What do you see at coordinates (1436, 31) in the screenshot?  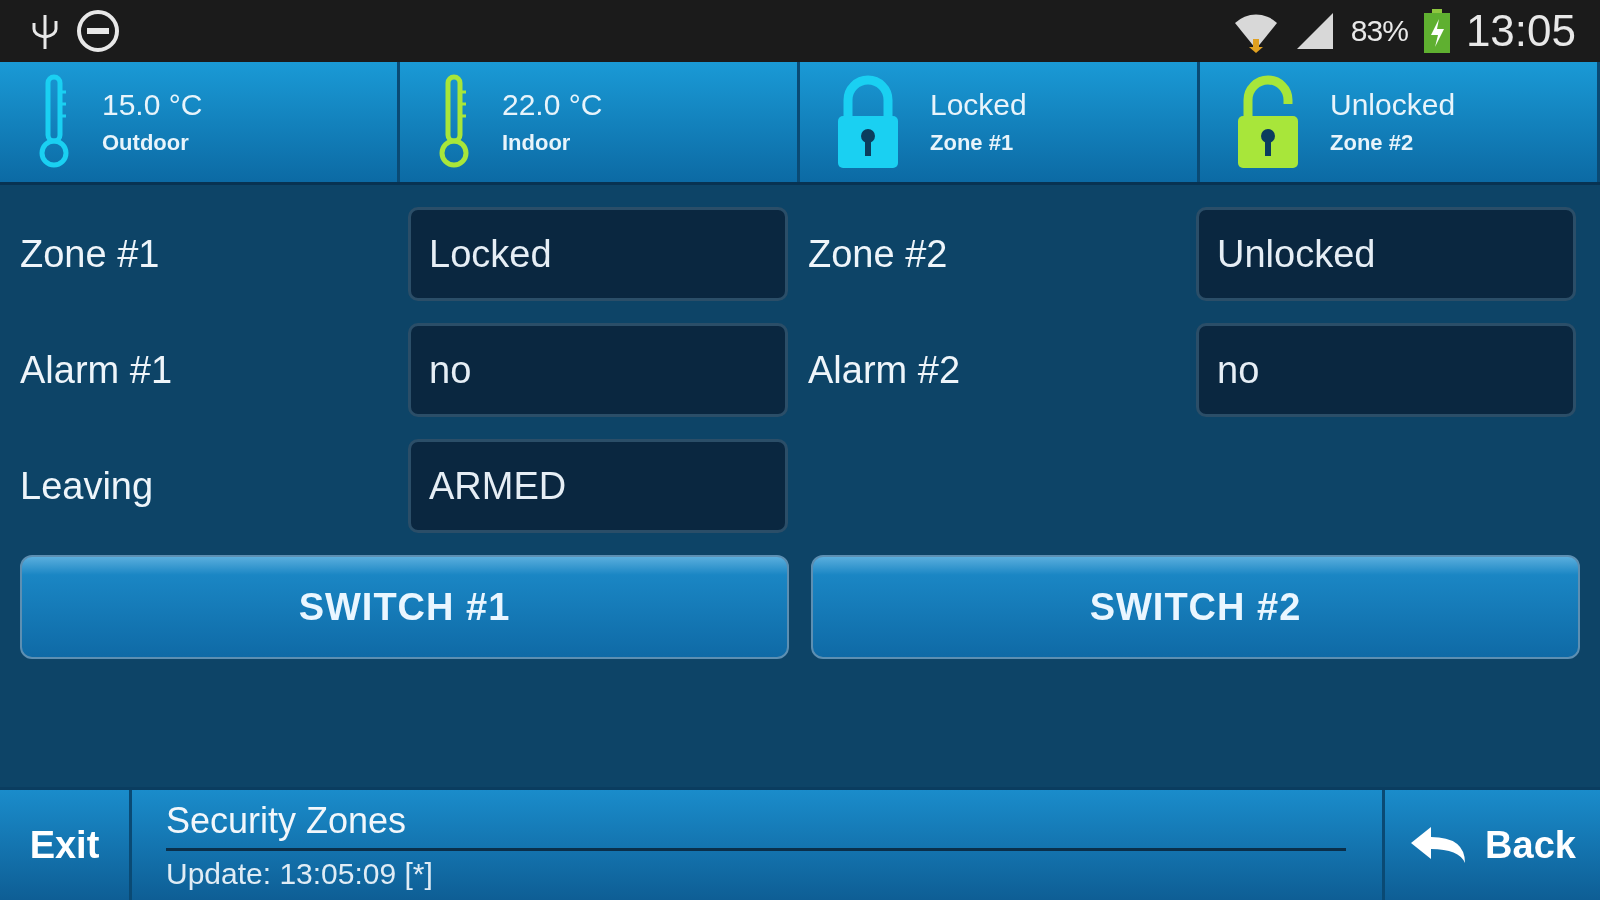 I see `battery-charging-icon` at bounding box center [1436, 31].